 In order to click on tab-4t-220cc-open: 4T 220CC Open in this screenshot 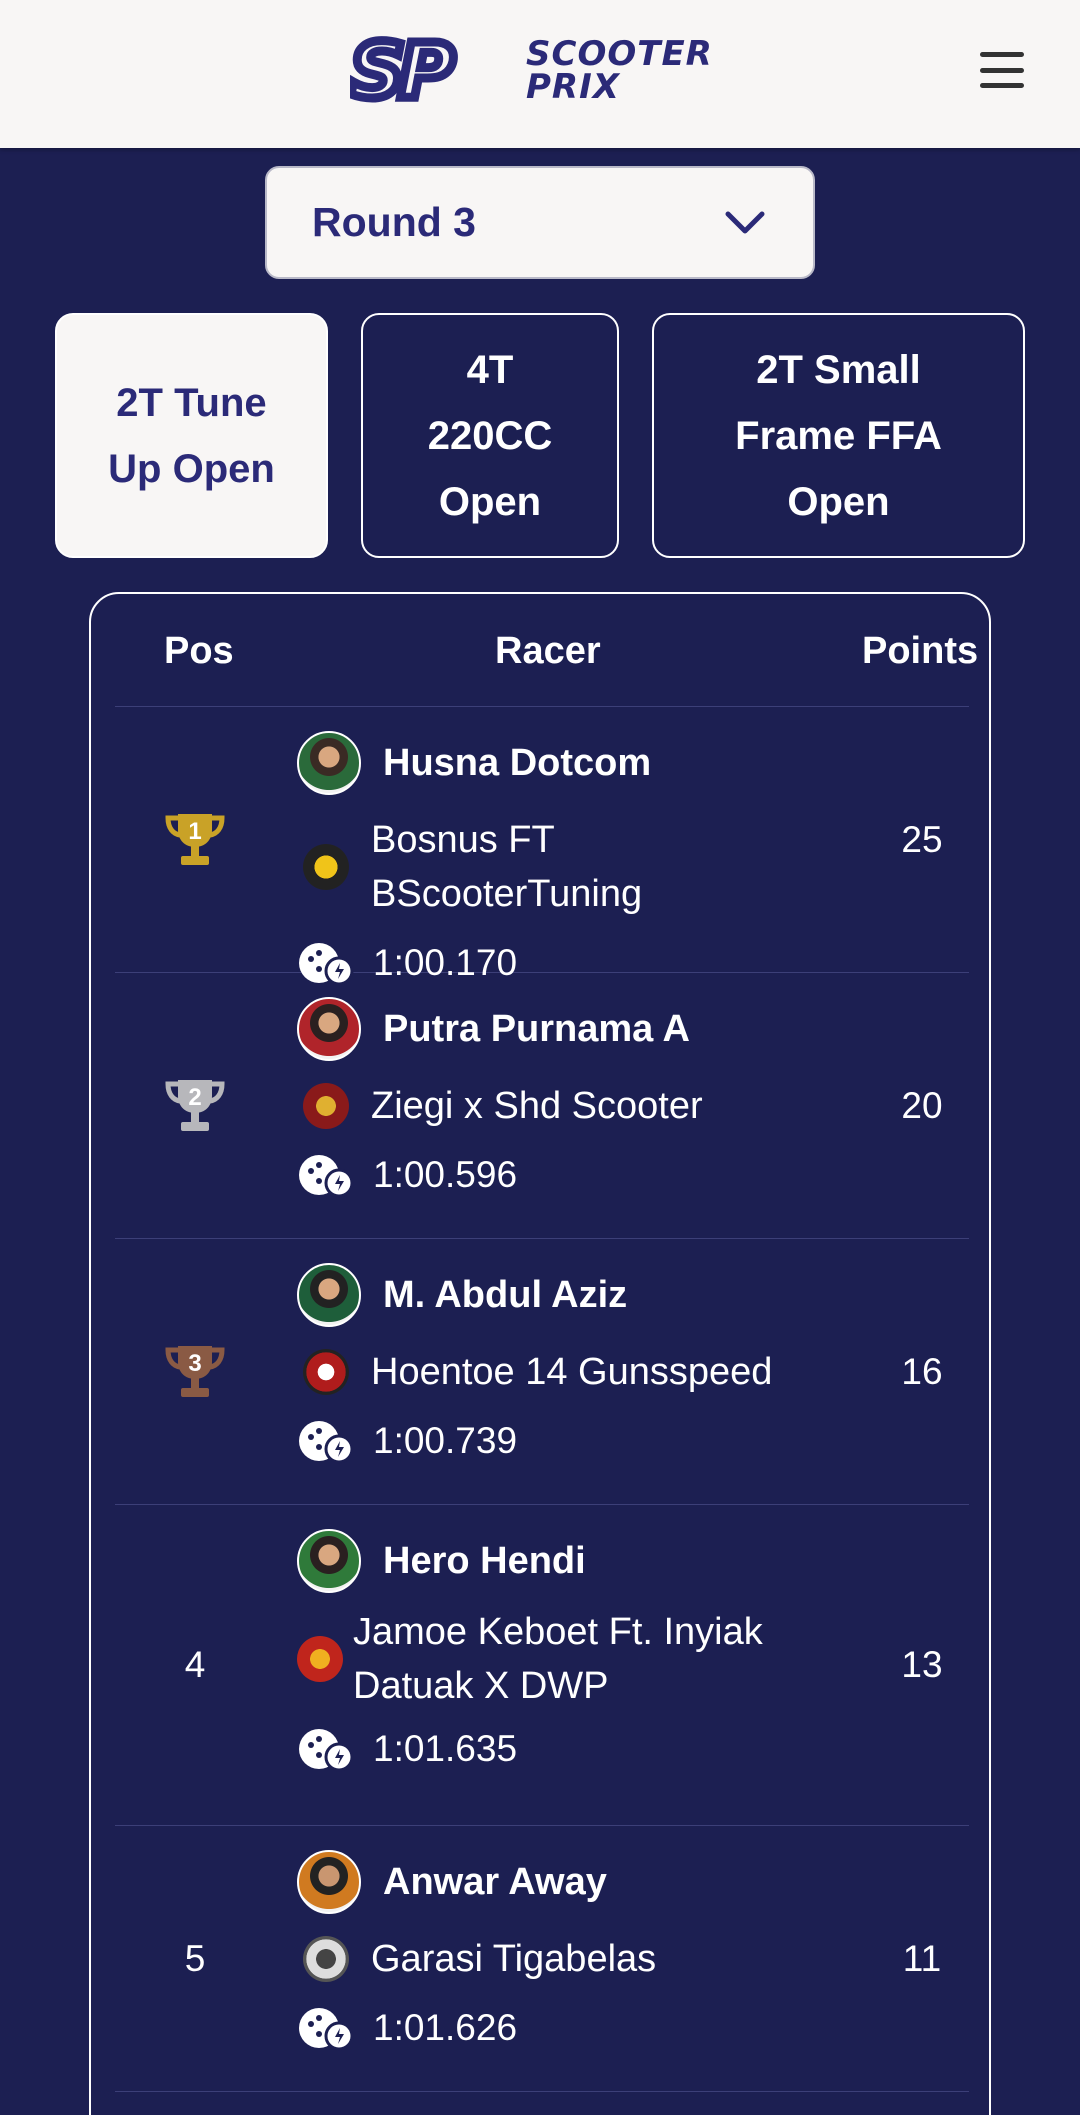, I will do `click(490, 435)`.